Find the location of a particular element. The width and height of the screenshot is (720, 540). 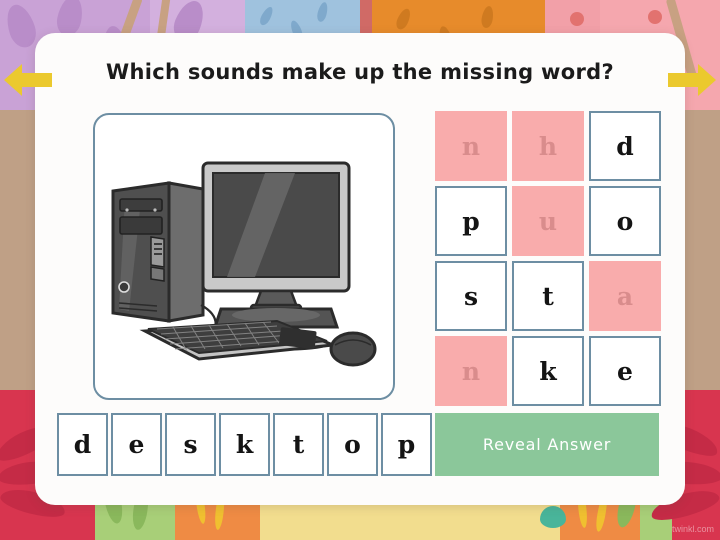

letter-cell: k is located at coordinates (548, 371).